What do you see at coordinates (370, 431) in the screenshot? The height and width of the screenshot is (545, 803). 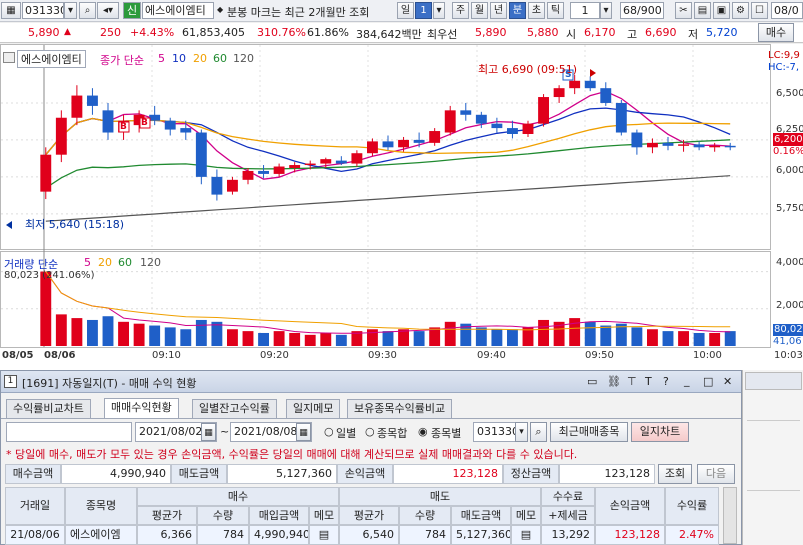 I see `radio-combined: ○` at bounding box center [370, 431].